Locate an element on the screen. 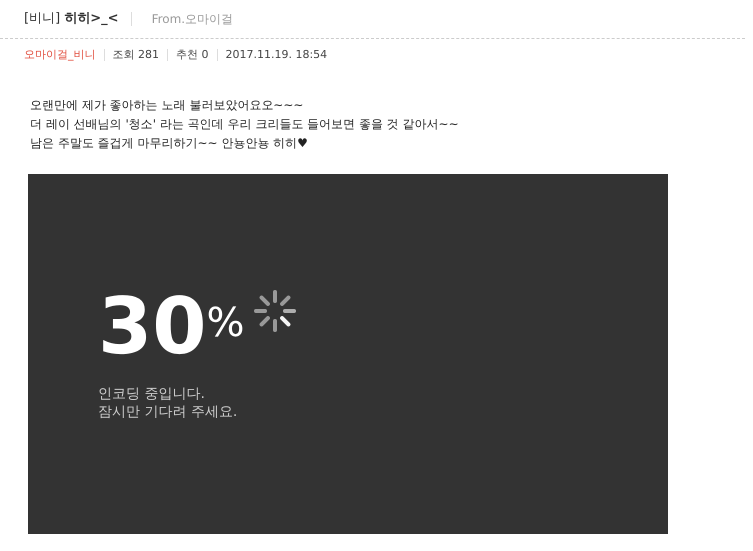 The image size is (753, 551). view-count: 조회 281 is located at coordinates (135, 55).